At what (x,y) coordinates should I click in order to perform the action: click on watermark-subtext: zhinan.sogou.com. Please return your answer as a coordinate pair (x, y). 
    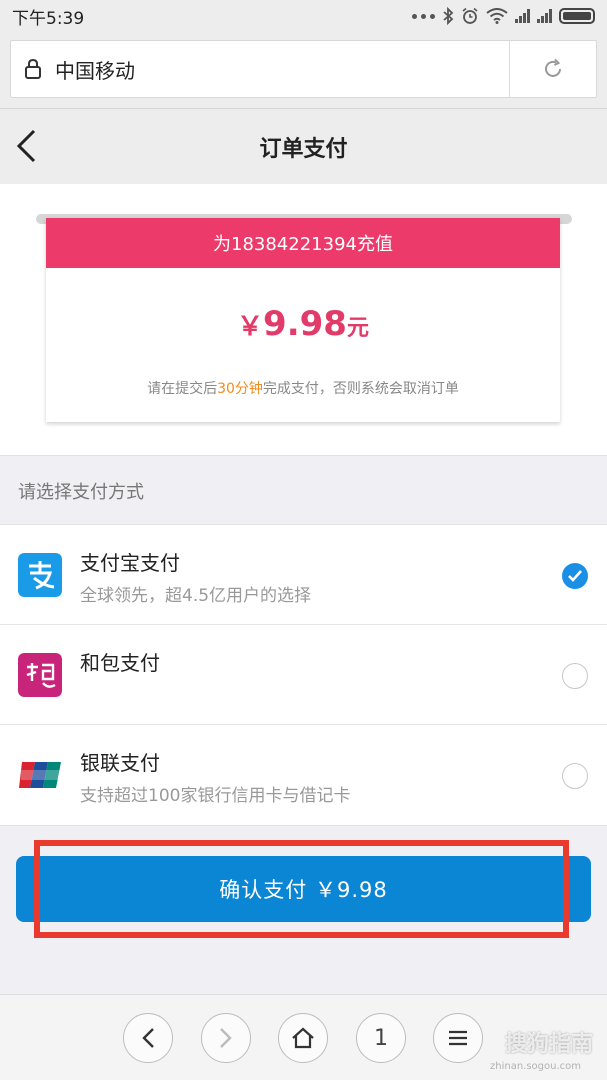
    Looking at the image, I should click on (535, 1066).